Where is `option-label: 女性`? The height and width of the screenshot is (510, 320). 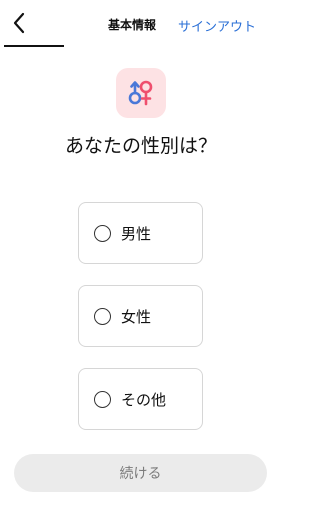
option-label: 女性 is located at coordinates (136, 316).